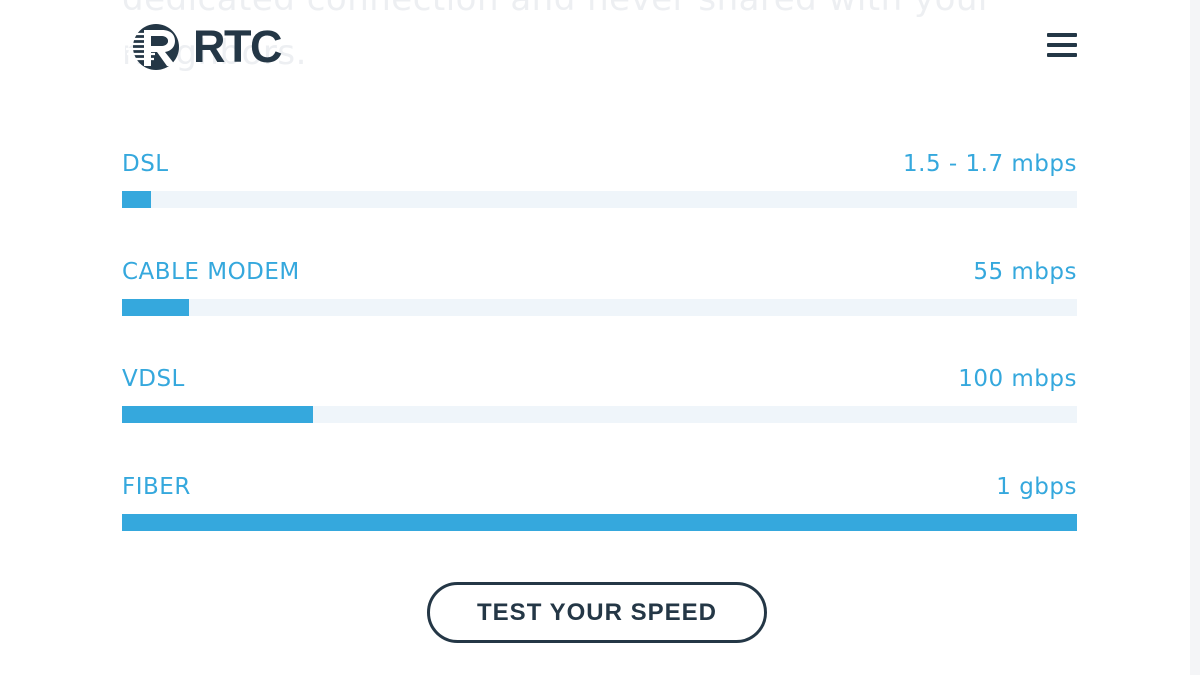 The image size is (1200, 675). I want to click on logo-text: RTC, so click(237, 46).